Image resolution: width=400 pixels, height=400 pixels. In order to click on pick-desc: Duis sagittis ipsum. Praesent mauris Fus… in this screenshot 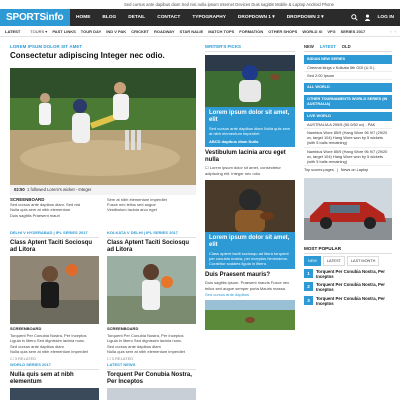, I will do `click(247, 285)`.